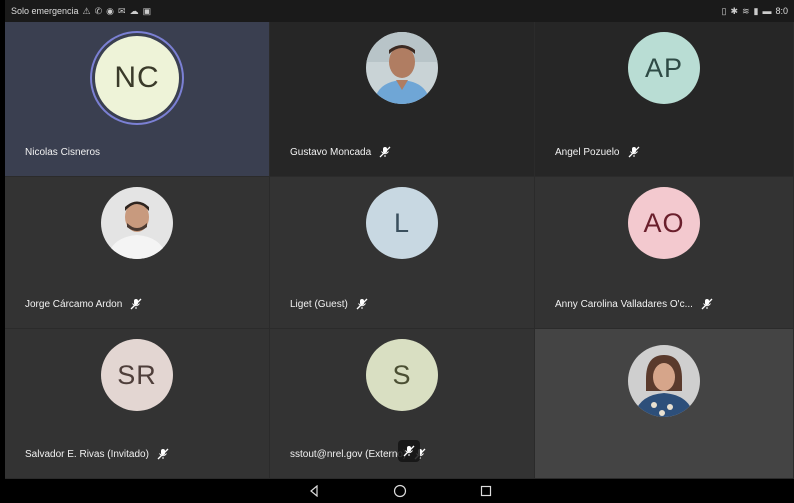 The height and width of the screenshot is (503, 794). What do you see at coordinates (724, 10) in the screenshot?
I see `vibrate-icon: ▯` at bounding box center [724, 10].